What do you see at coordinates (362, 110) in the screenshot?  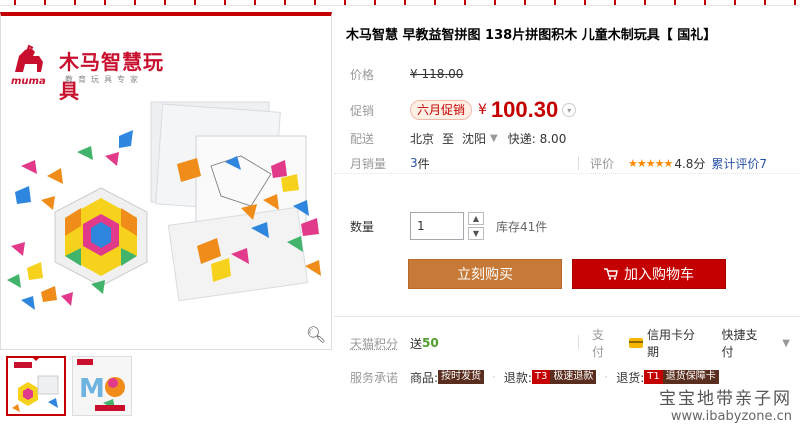 I see `promo-label: 促销` at bounding box center [362, 110].